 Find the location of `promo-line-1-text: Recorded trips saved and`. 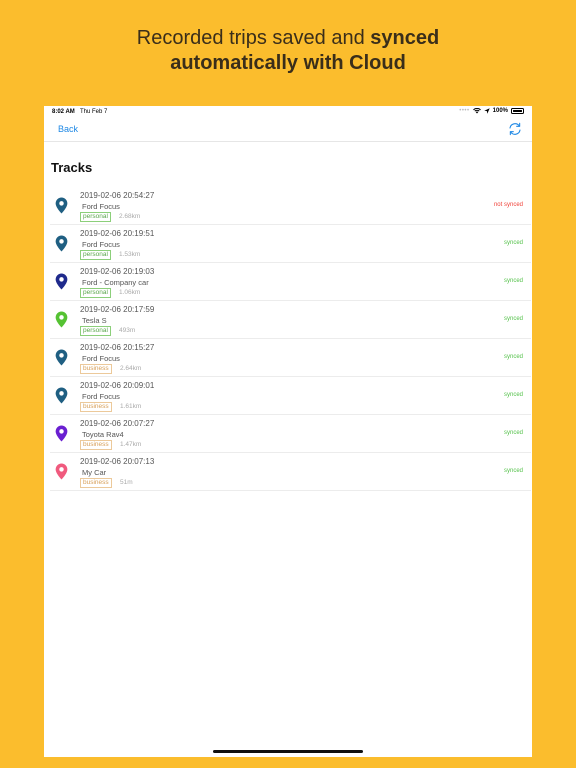

promo-line-1-text: Recorded trips saved and is located at coordinates (253, 38).